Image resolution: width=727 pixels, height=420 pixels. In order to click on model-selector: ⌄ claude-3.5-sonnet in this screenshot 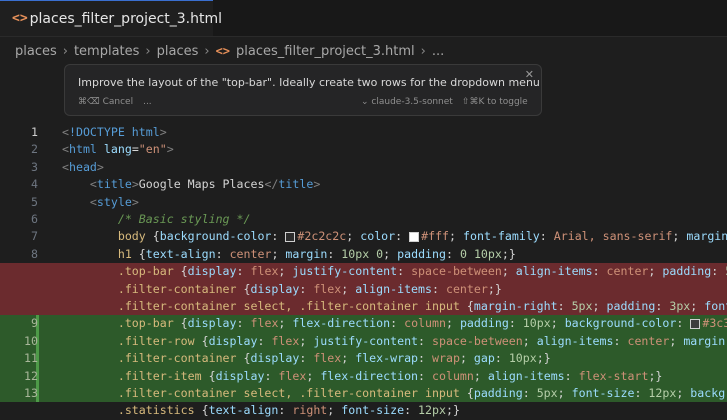, I will do `click(407, 102)`.